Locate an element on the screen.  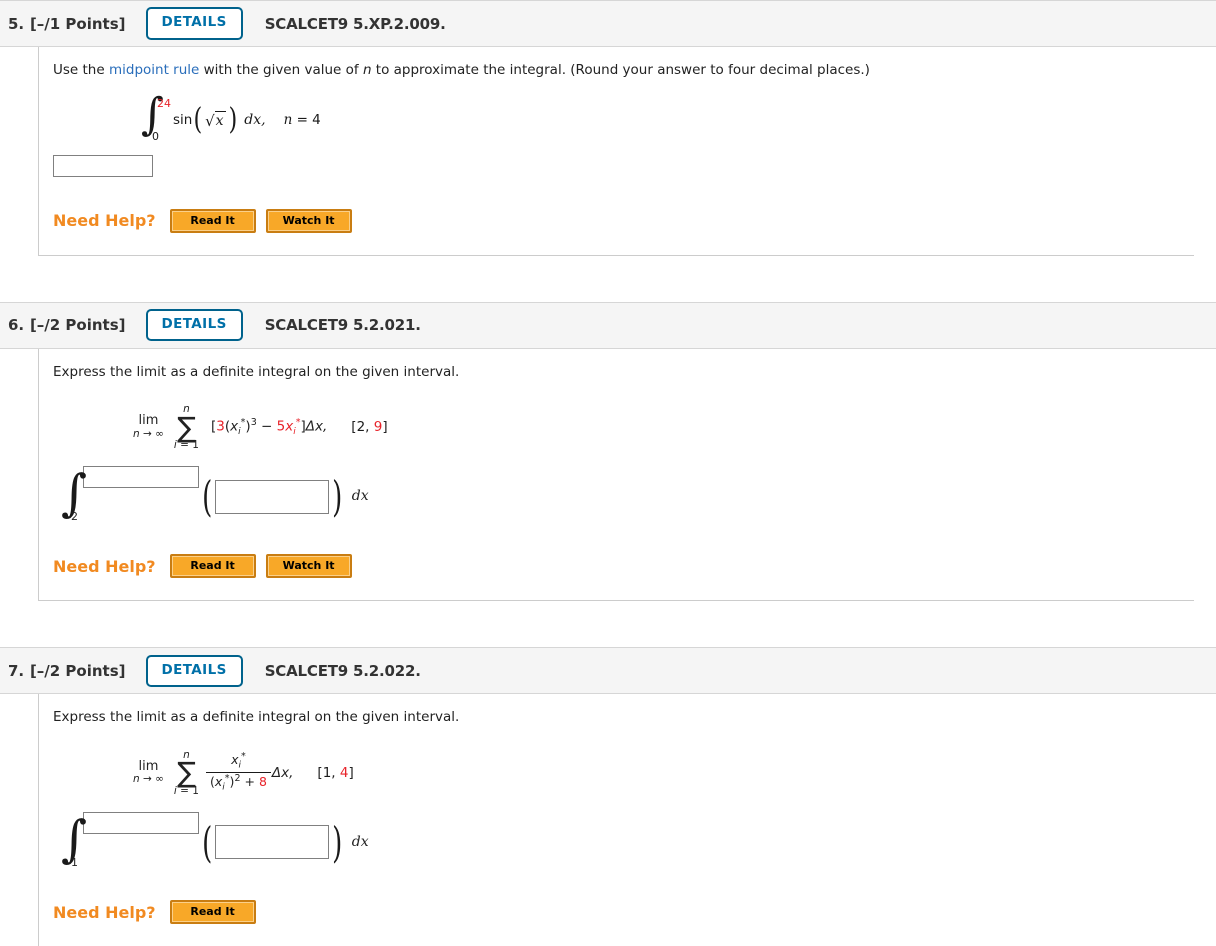
summand-expression: [3(xi*)3 − 5xi*]Δx, is located at coordinates (266, 427).